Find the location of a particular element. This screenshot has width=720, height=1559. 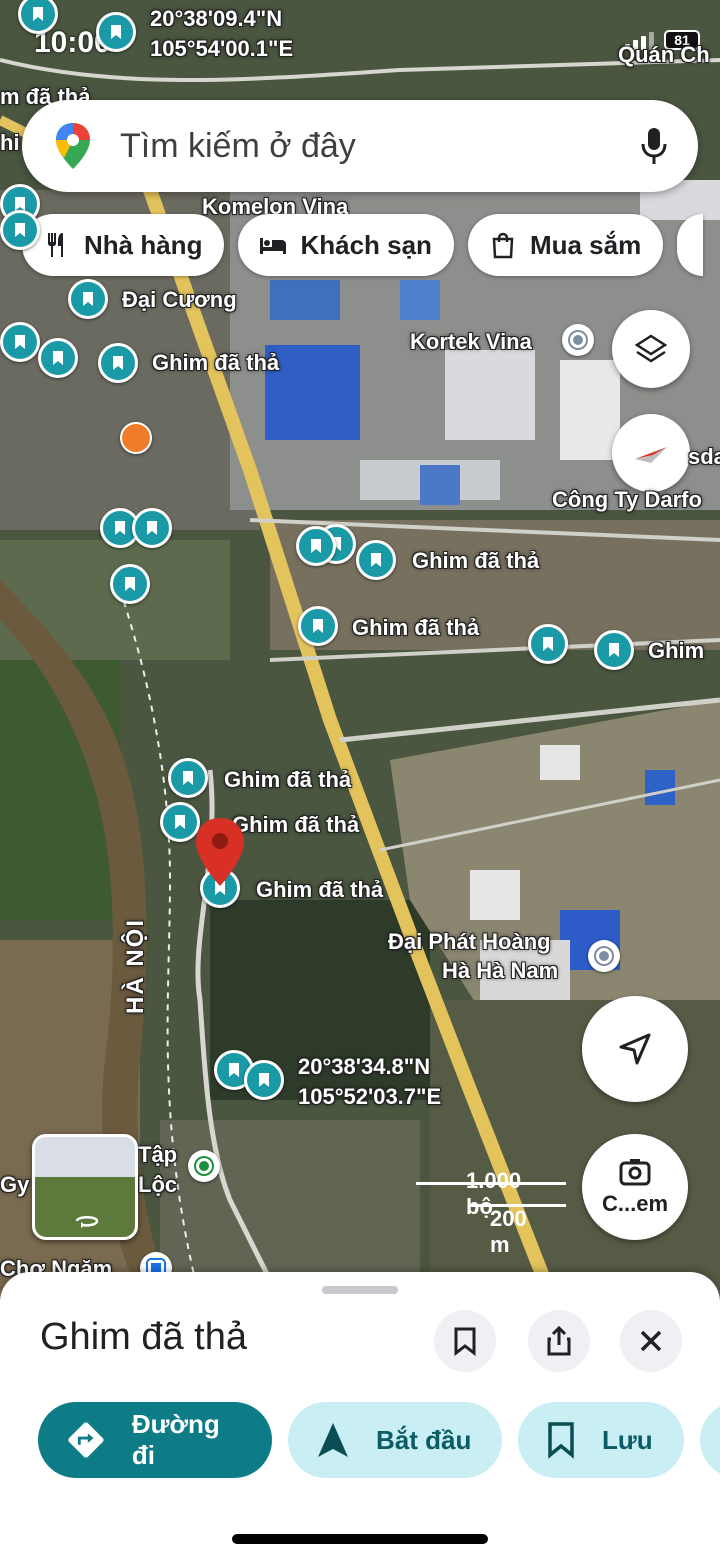

bed-icon is located at coordinates (273, 246).